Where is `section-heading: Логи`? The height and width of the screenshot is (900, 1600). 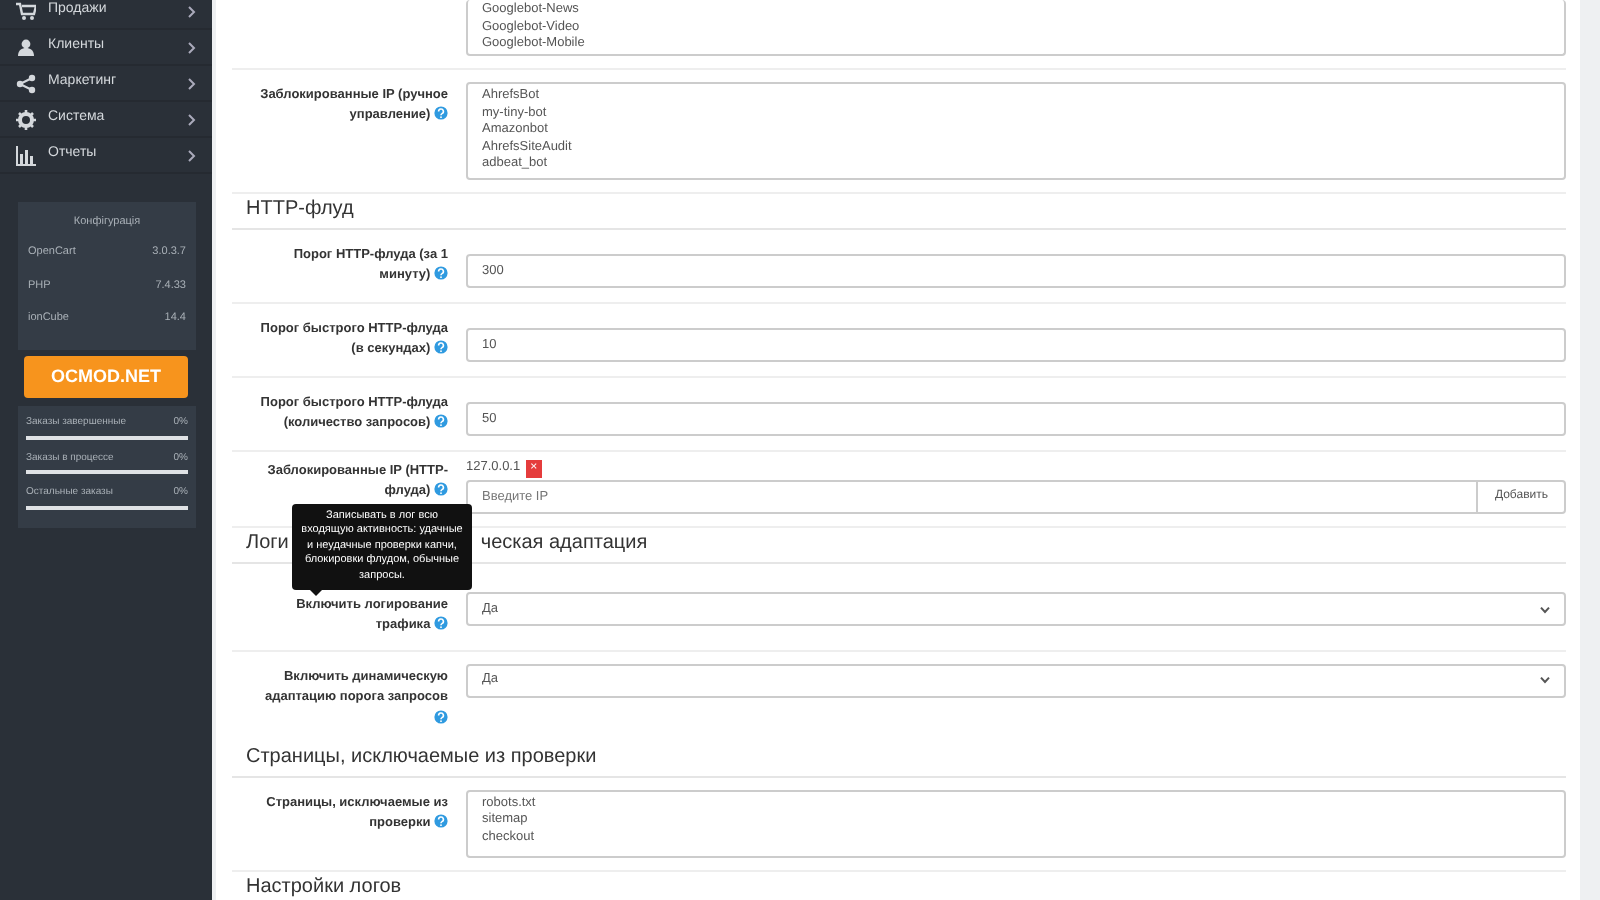
section-heading: Логи is located at coordinates (267, 544).